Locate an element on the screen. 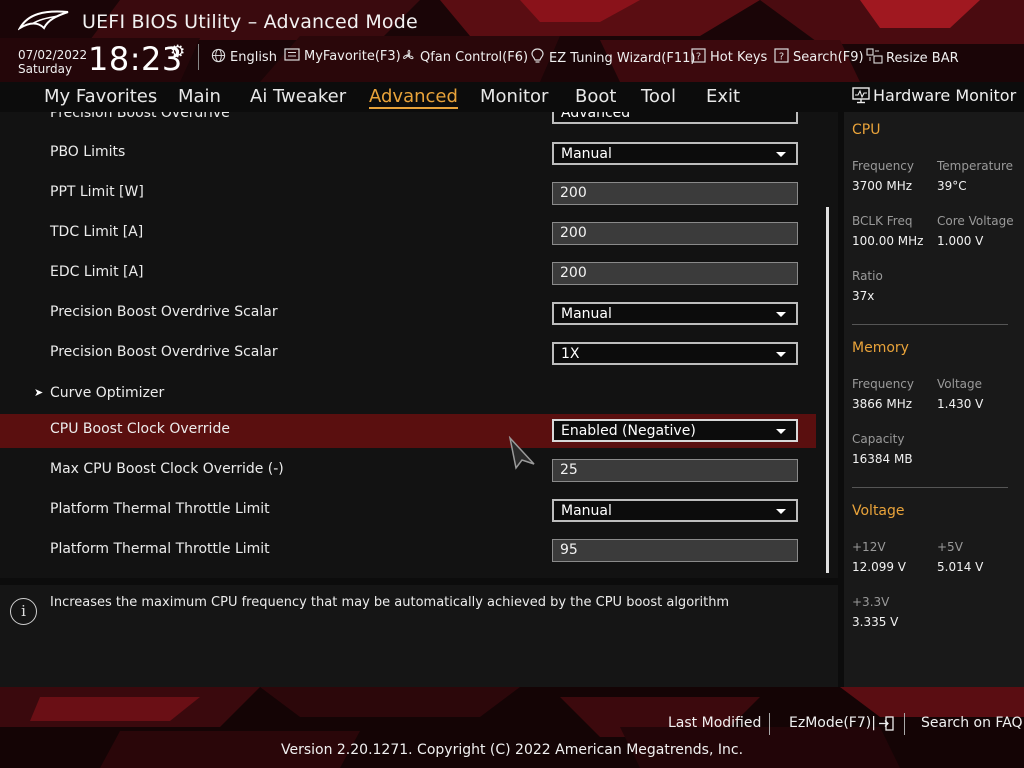 The height and width of the screenshot is (768, 1024). pbo-scalar-select: Manual is located at coordinates (675, 313).